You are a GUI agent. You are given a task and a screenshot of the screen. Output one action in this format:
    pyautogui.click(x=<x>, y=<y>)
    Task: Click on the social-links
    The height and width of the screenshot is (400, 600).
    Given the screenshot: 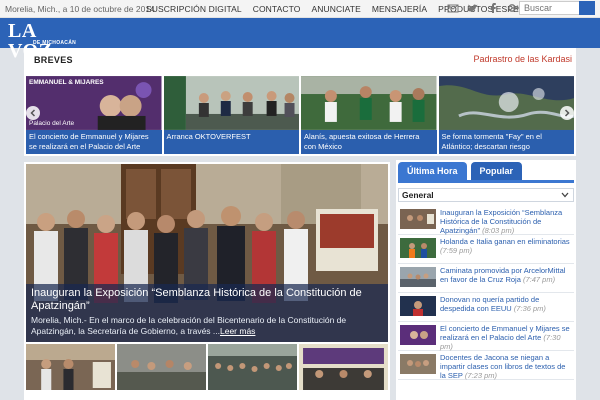 What is the action you would take?
    pyautogui.click(x=484, y=8)
    